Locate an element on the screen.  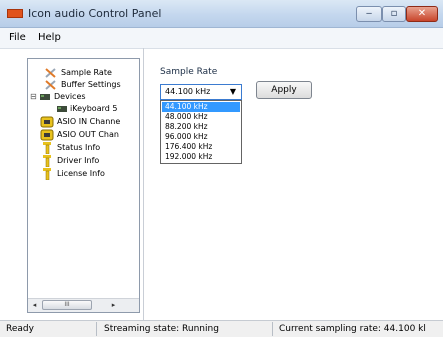
menu-file: File is located at coordinates (17, 37).